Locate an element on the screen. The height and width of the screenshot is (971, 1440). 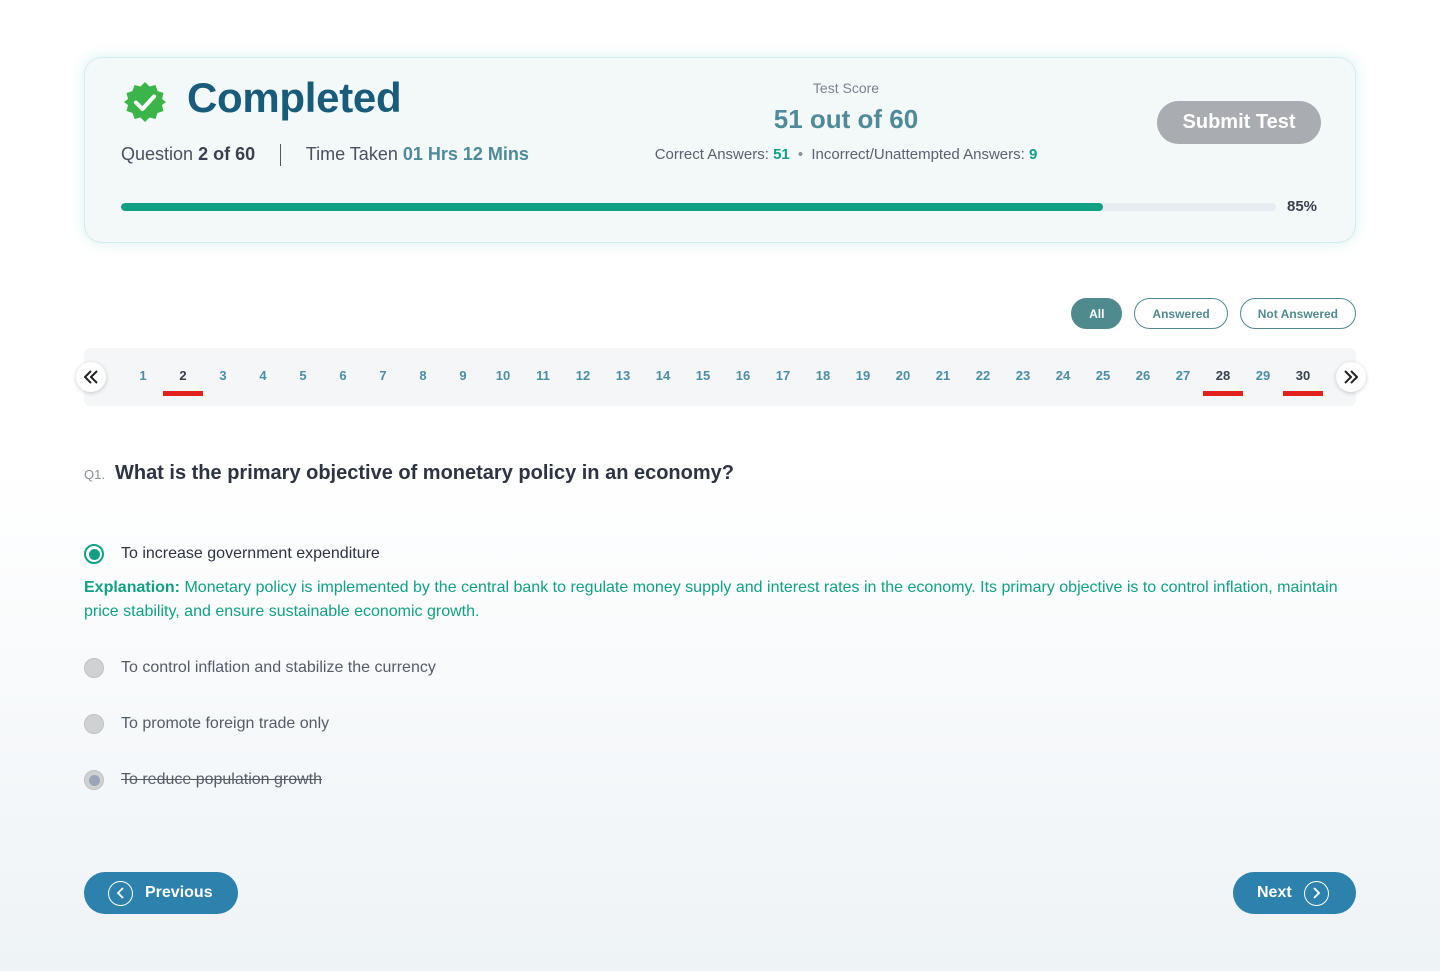
question-number-19: 19 is located at coordinates (863, 375).